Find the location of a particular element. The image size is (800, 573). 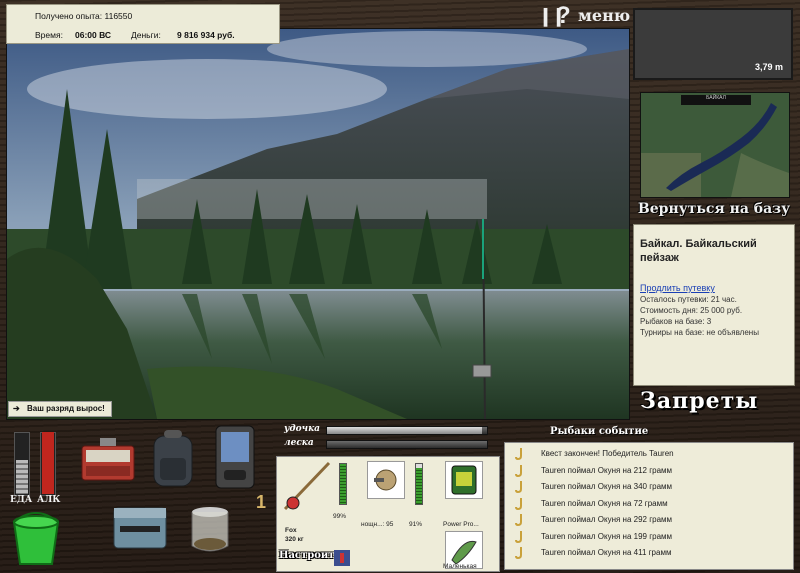

time-label: Время: is located at coordinates (49, 35).